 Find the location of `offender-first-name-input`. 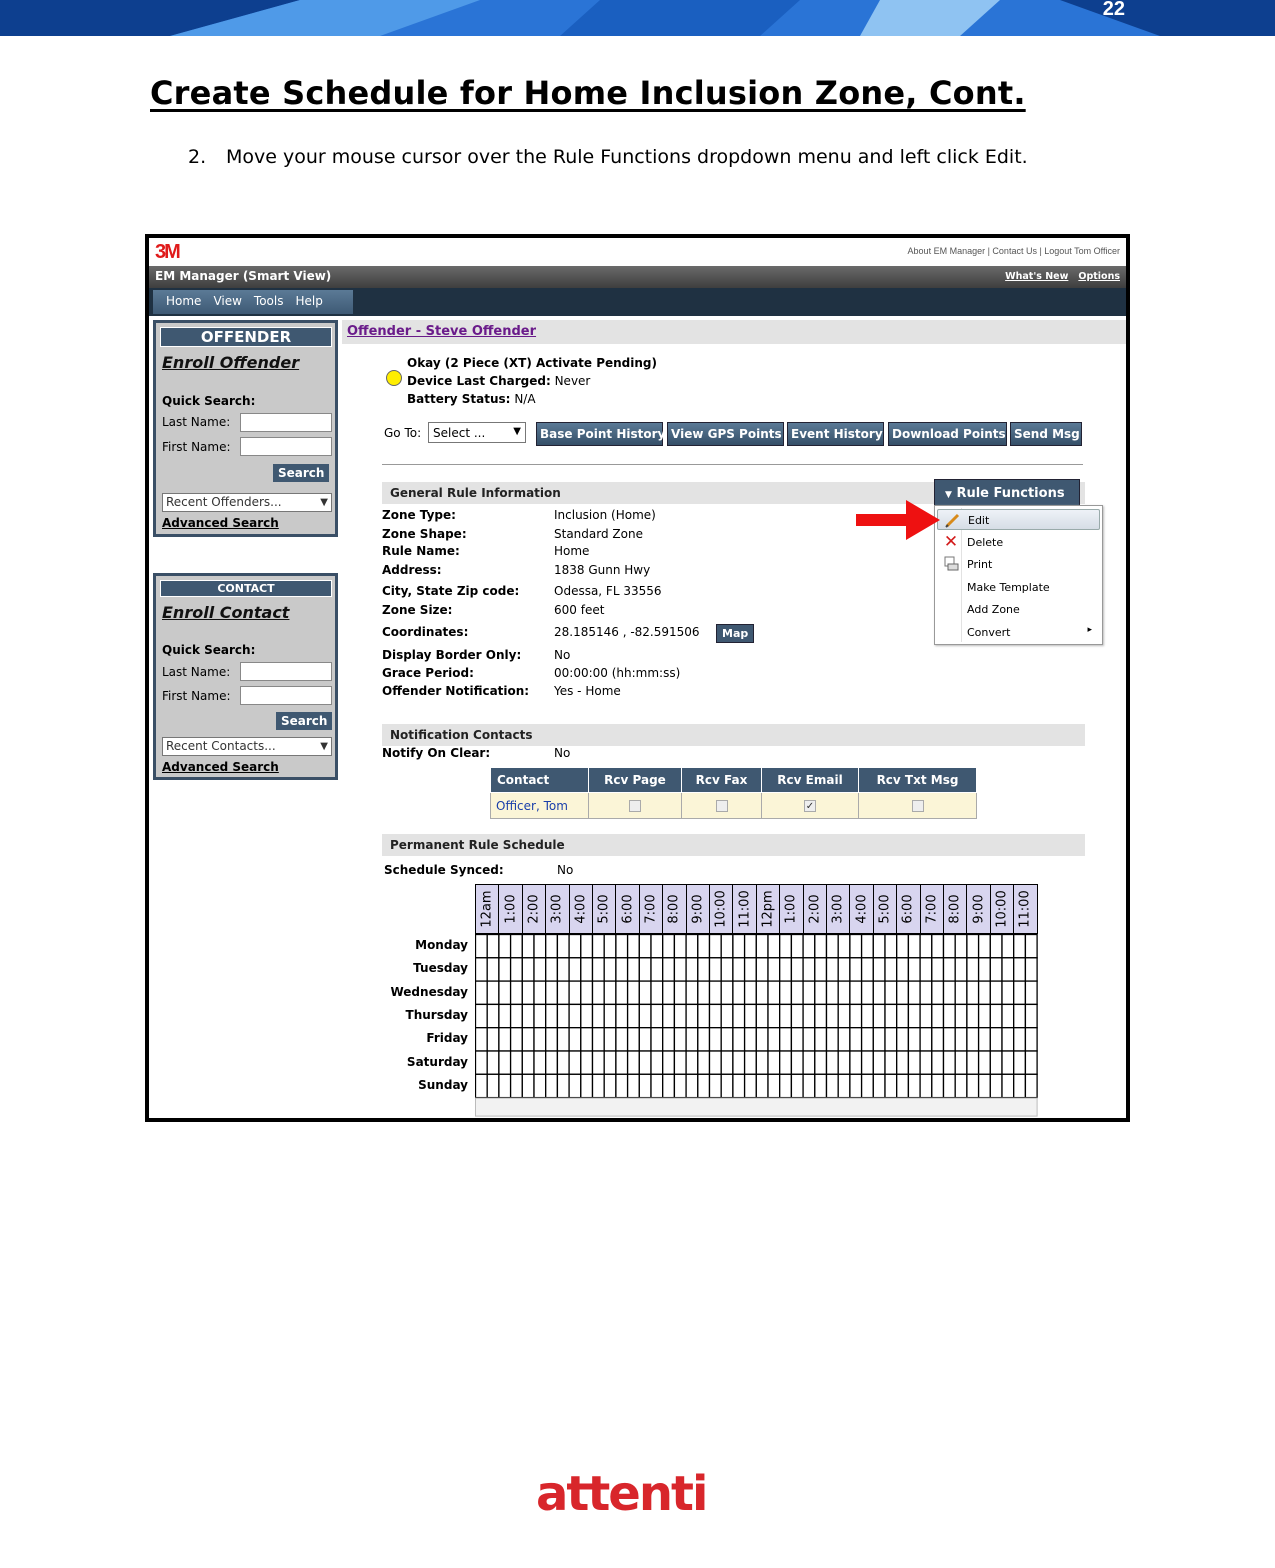

offender-first-name-input is located at coordinates (286, 446).